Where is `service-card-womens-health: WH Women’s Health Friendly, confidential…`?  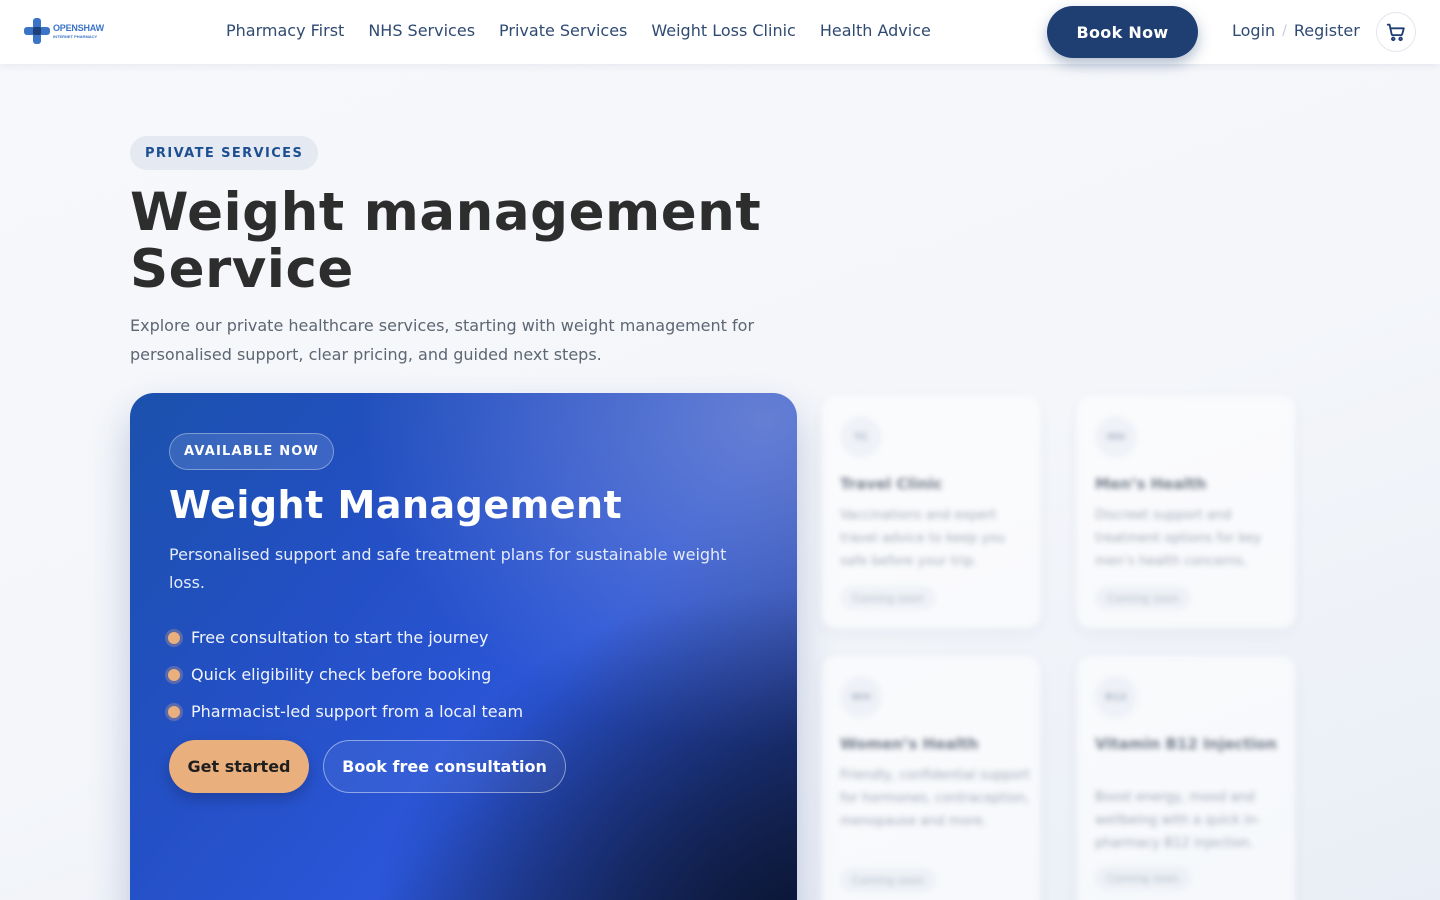
service-card-womens-health: WH Women’s Health Friendly, confidential… is located at coordinates (931, 778).